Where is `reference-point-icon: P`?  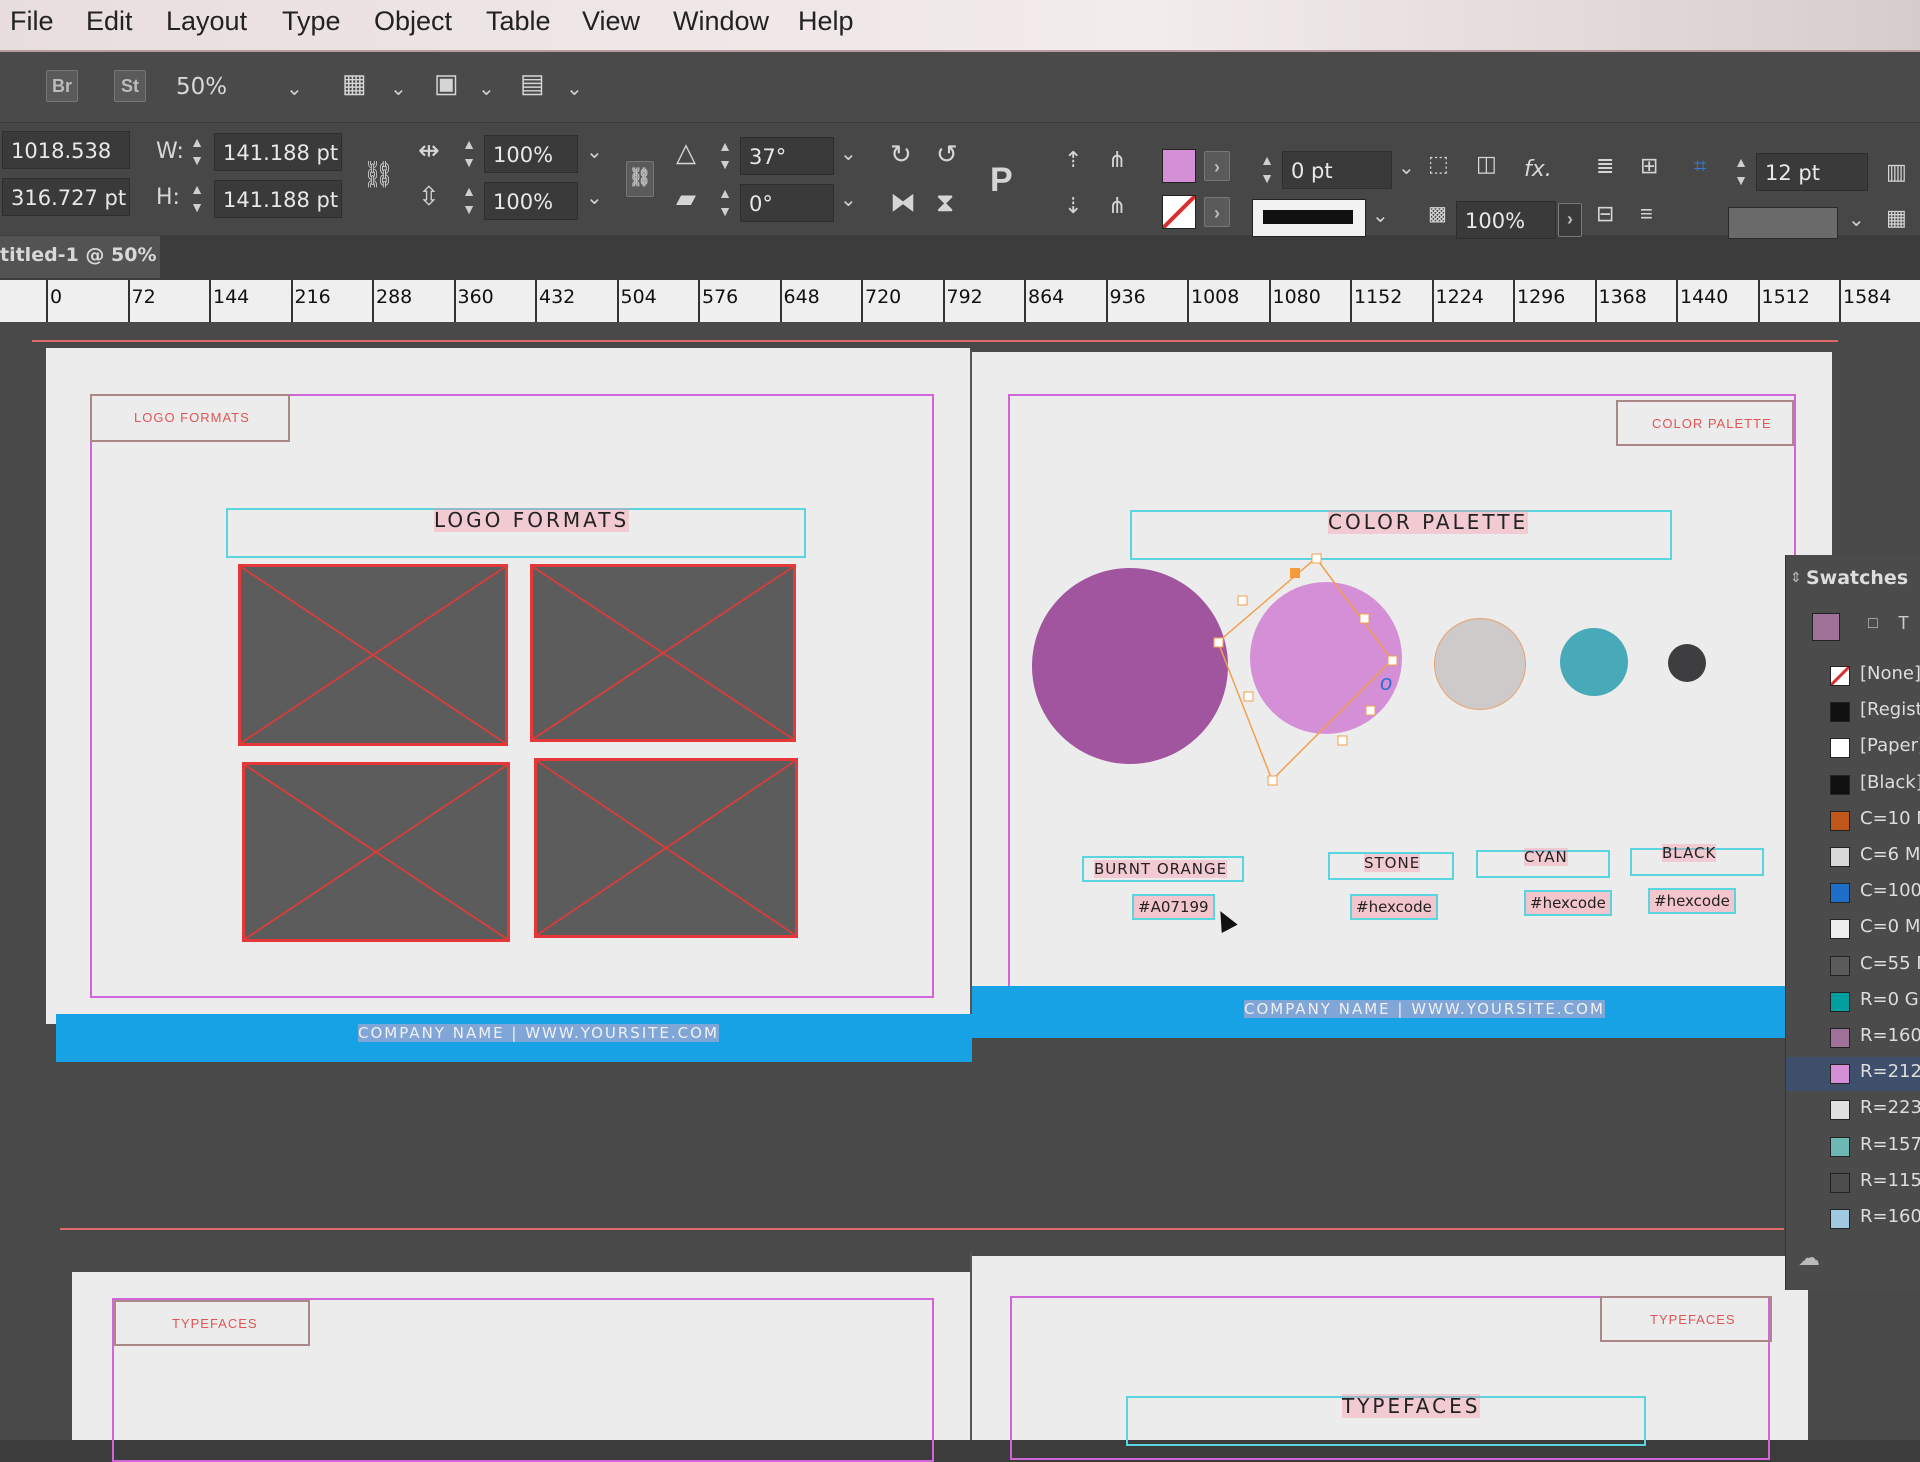 reference-point-icon: P is located at coordinates (1001, 180).